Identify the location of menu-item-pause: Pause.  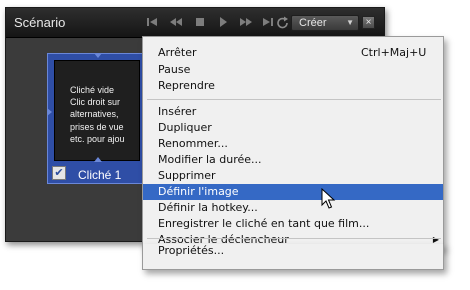
(293, 70).